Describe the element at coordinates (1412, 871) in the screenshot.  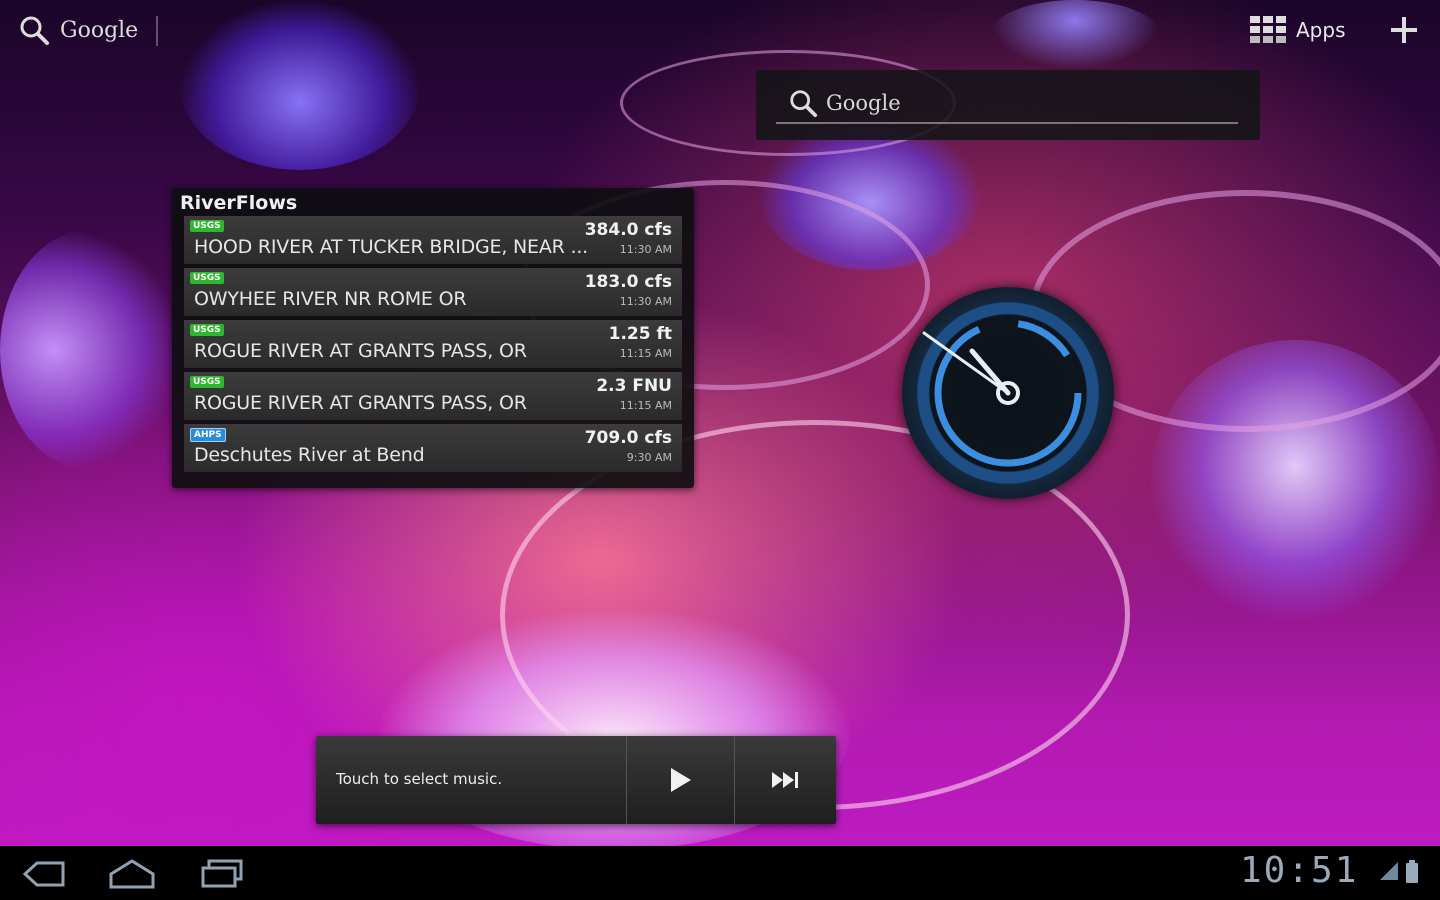
I see `battery-icon` at that location.